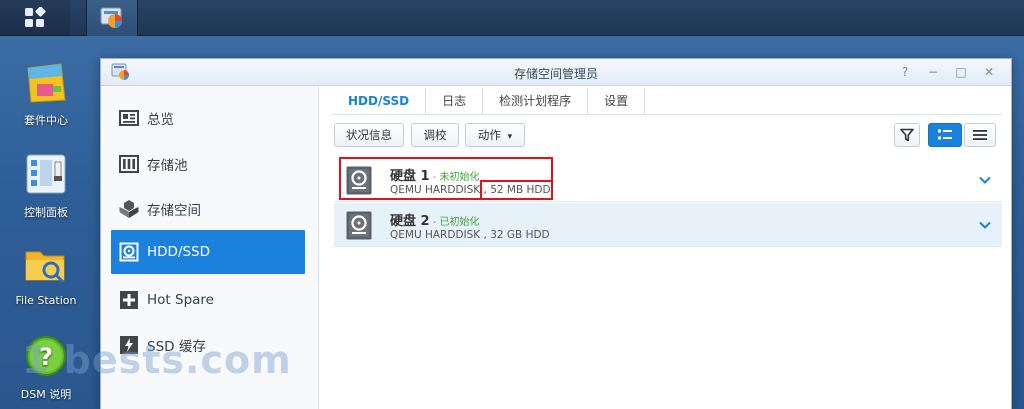  I want to click on chevron-down-icon: ▾, so click(510, 137).